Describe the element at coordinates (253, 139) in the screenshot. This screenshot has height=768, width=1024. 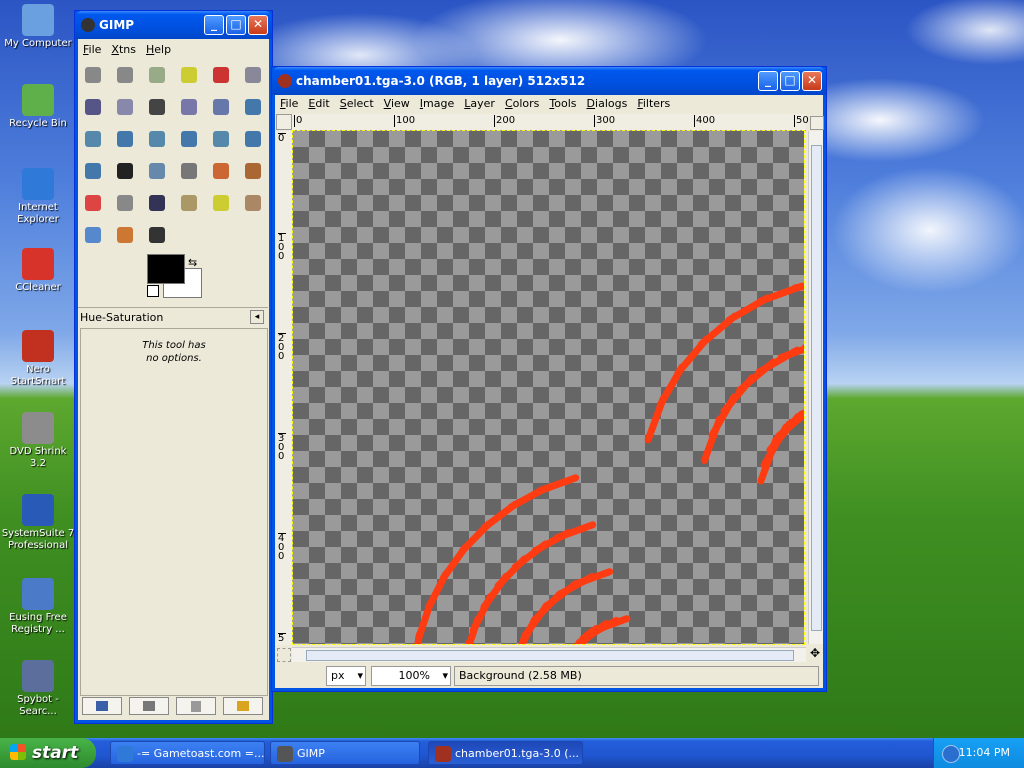
I see `perspective-tool-icon` at that location.